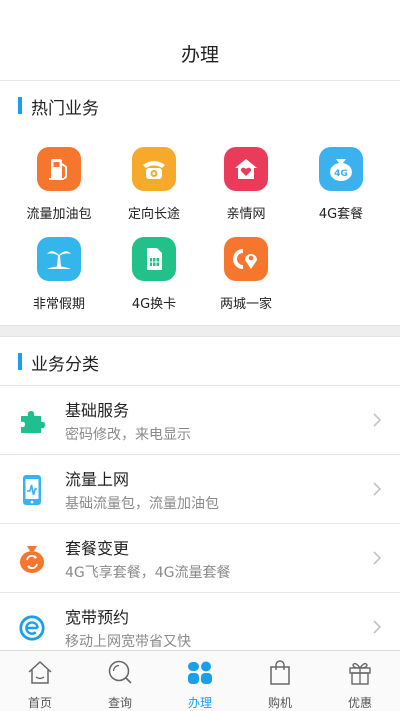  What do you see at coordinates (341, 174) in the screenshot?
I see `svg-text: 4G` at bounding box center [341, 174].